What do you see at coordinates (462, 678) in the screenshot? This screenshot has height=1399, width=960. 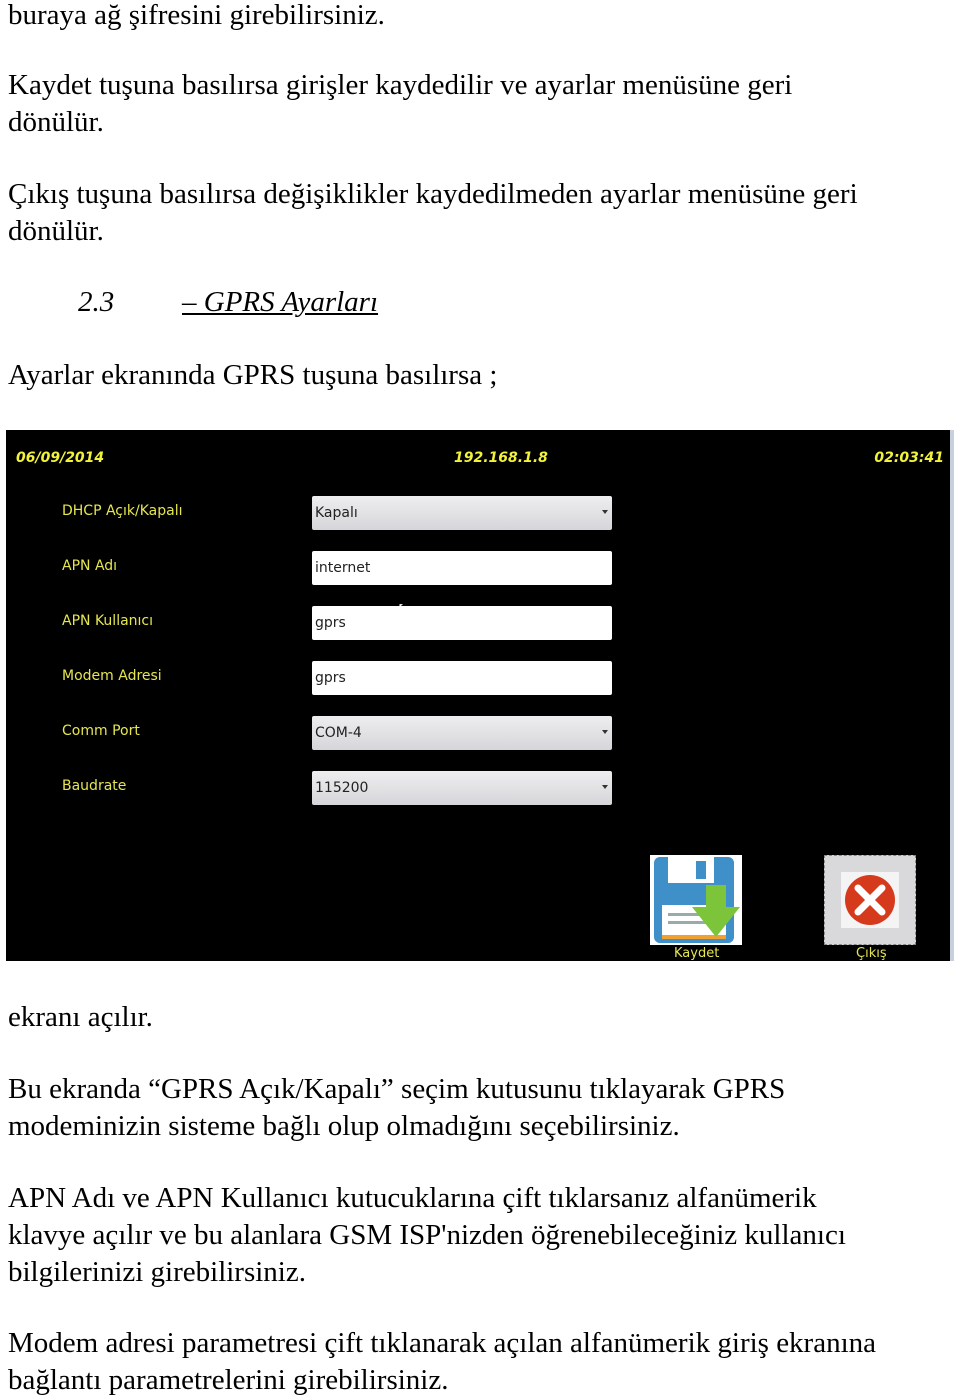 I see `modem-address-input: gprs` at bounding box center [462, 678].